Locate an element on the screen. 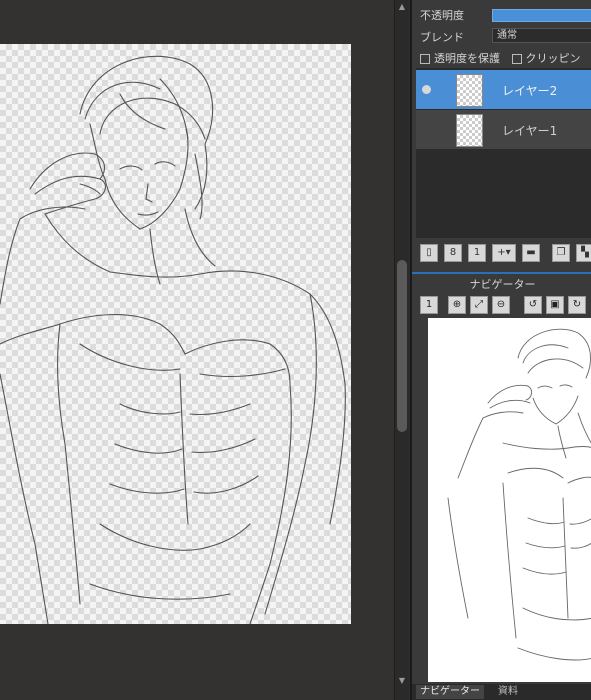  scroll-down-icon: ▼ is located at coordinates (402, 681).